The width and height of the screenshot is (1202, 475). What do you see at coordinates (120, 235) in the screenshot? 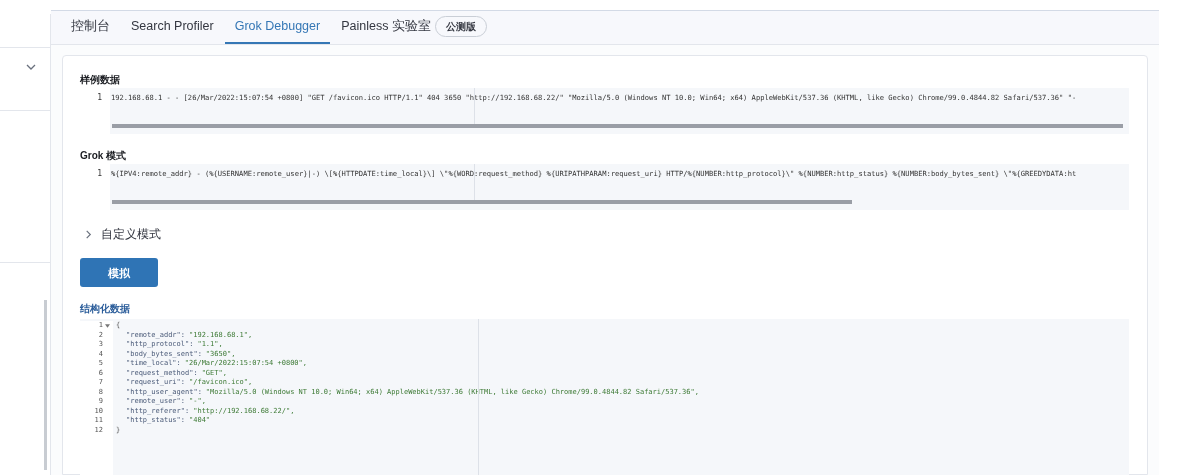
I see `accordion-toggle: 自定义模式` at bounding box center [120, 235].